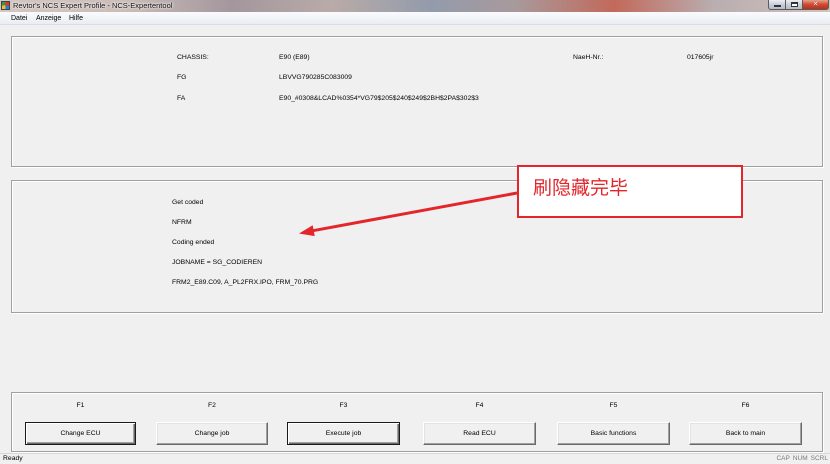  Describe the element at coordinates (80, 433) in the screenshot. I see `change-ecu-button: Change ECU` at that location.